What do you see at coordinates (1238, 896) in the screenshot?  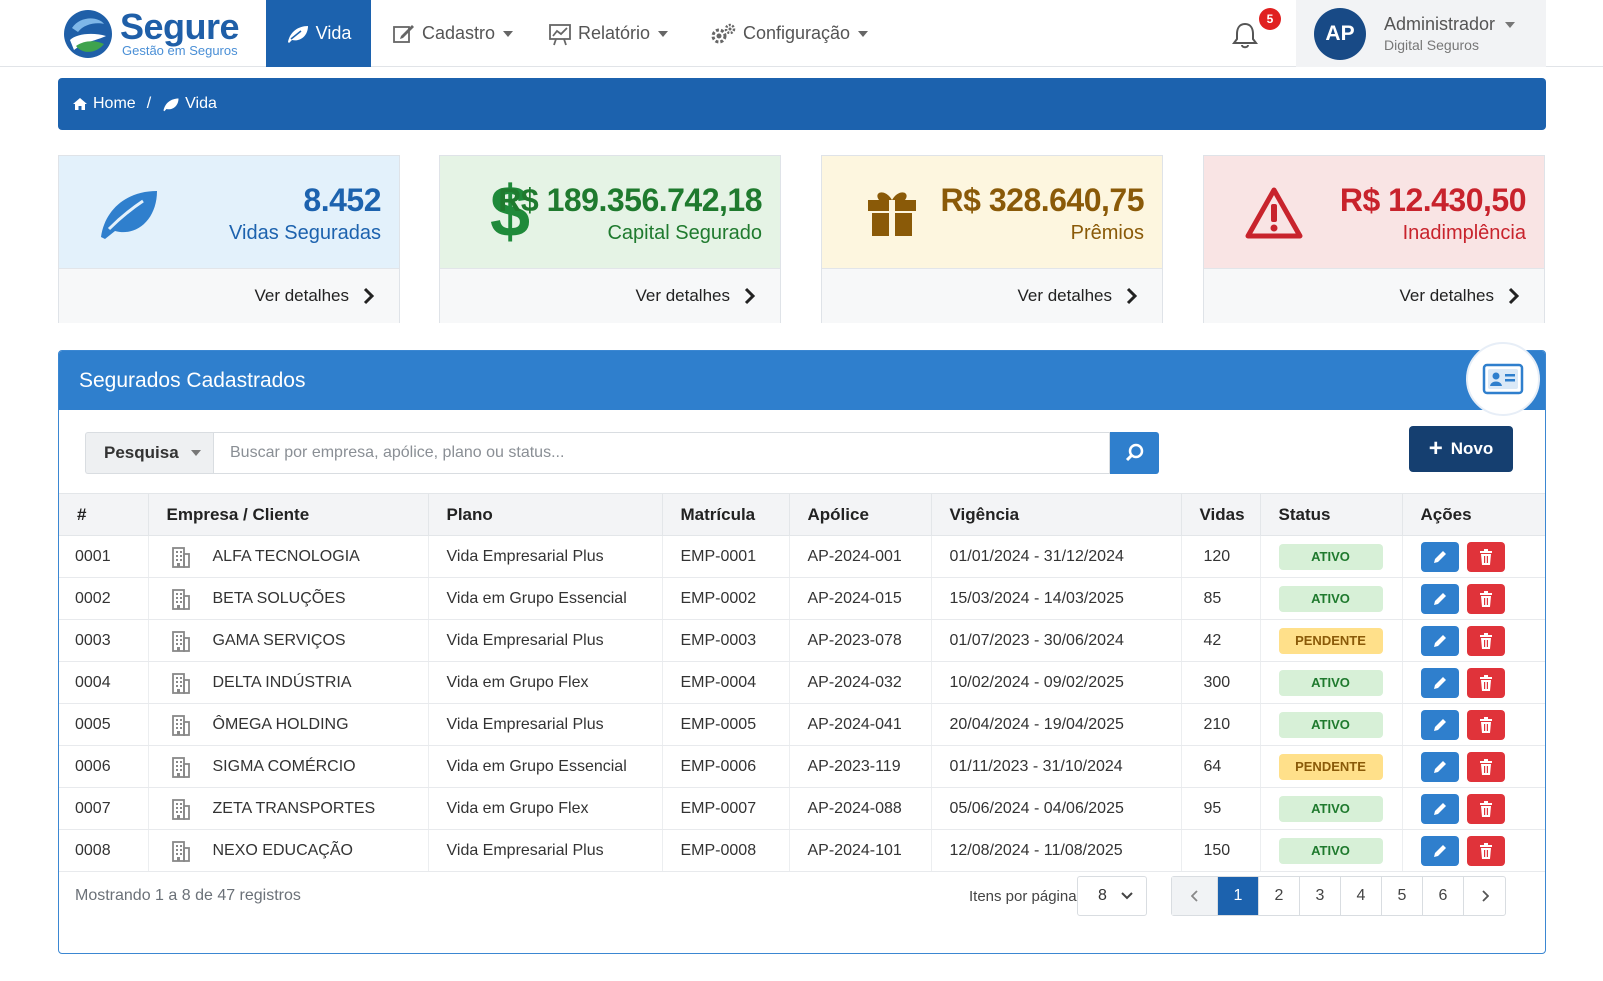 I see `pagination-page: 1` at bounding box center [1238, 896].